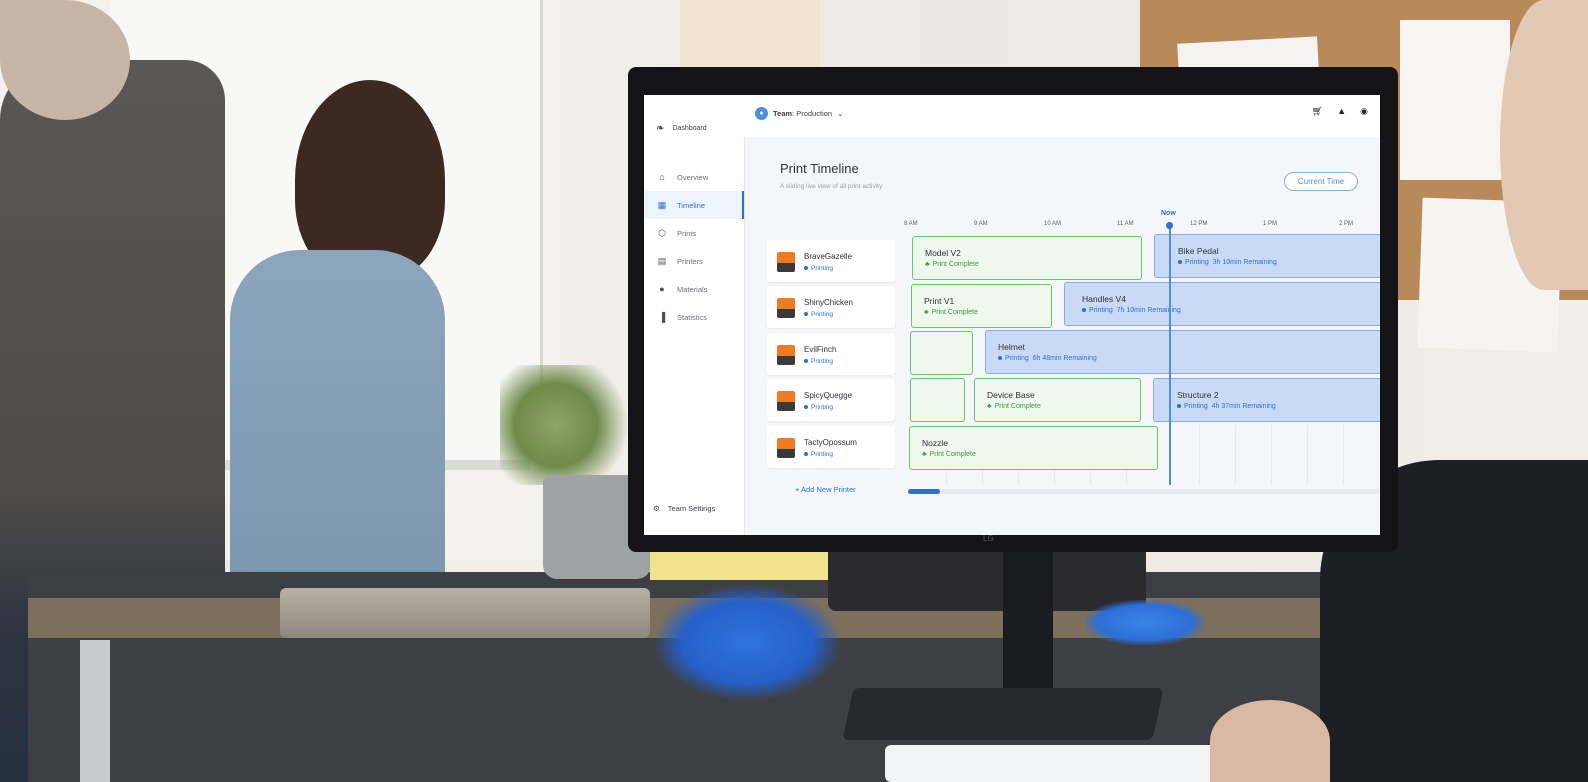 This screenshot has height=782, width=1588. What do you see at coordinates (828, 302) in the screenshot?
I see `printer-name: ShinyChicken` at bounding box center [828, 302].